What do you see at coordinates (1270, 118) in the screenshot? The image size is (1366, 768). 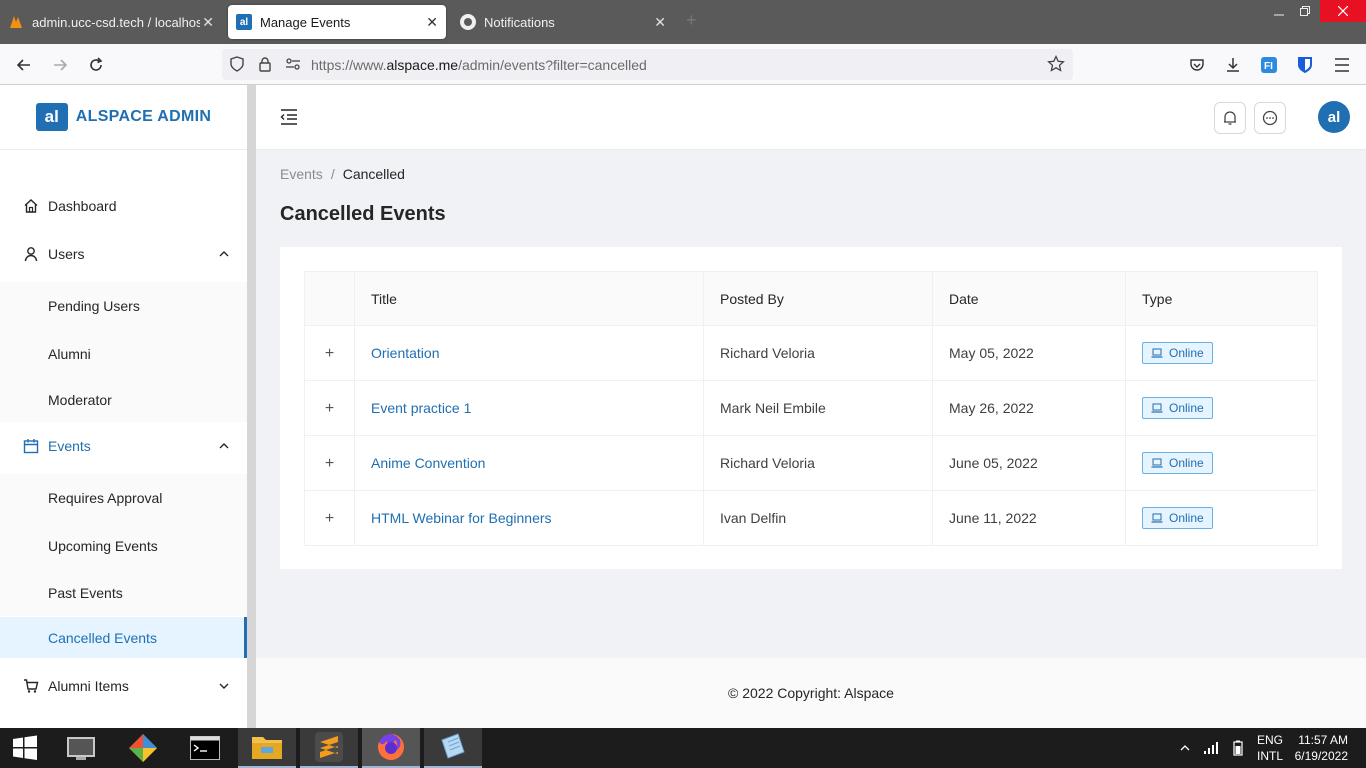 I see `message-icon` at bounding box center [1270, 118].